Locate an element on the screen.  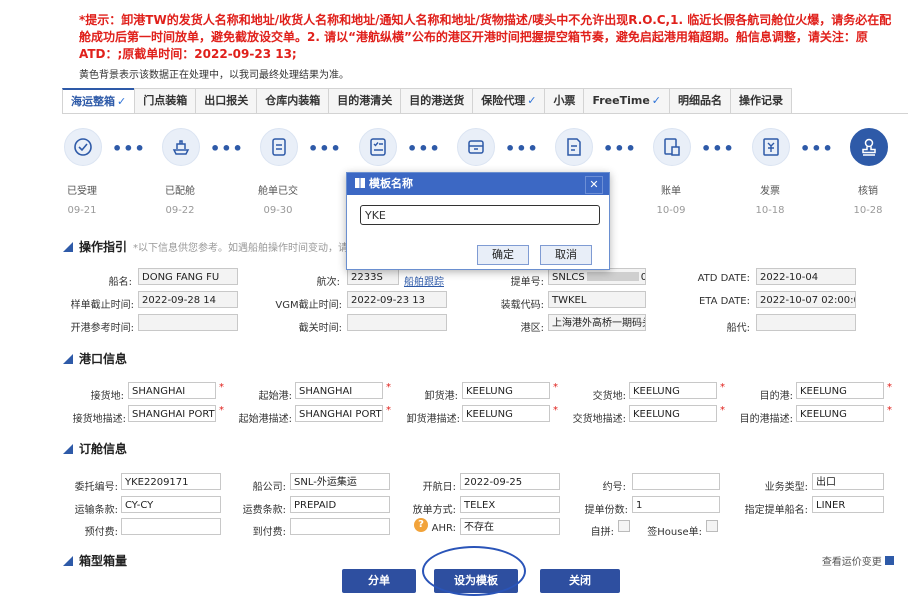
bl-ship-name-label: 指定提单船名: is located at coordinates (776, 510).